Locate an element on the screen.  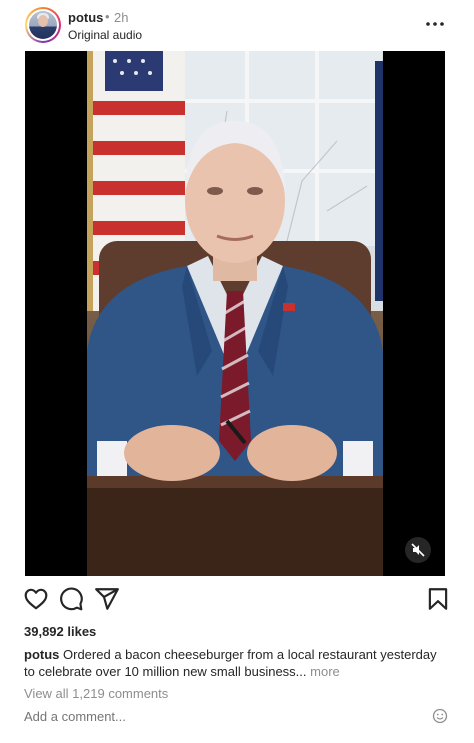
audio-label: Original audio is located at coordinates (105, 35).